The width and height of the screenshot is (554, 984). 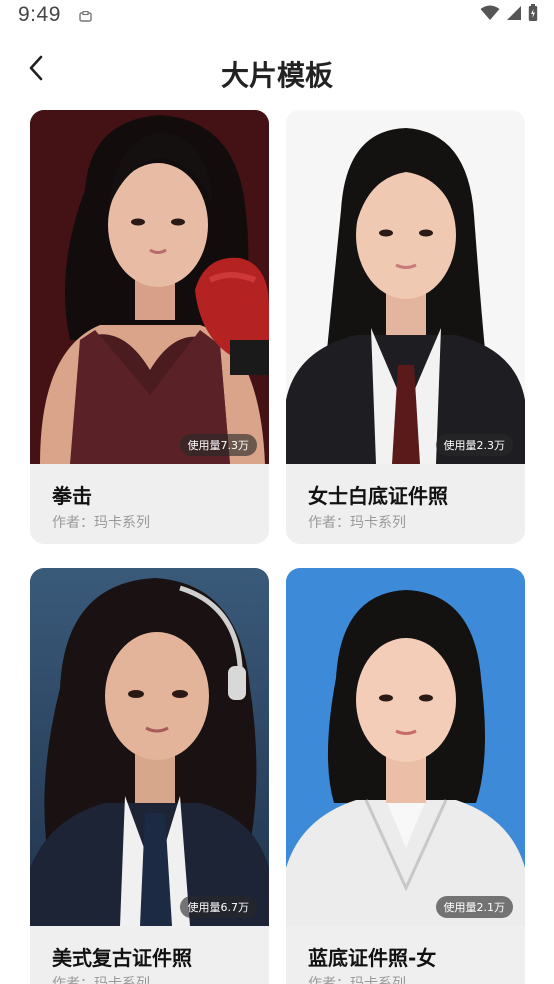 I want to click on header: 大片模板, so click(x=277, y=72).